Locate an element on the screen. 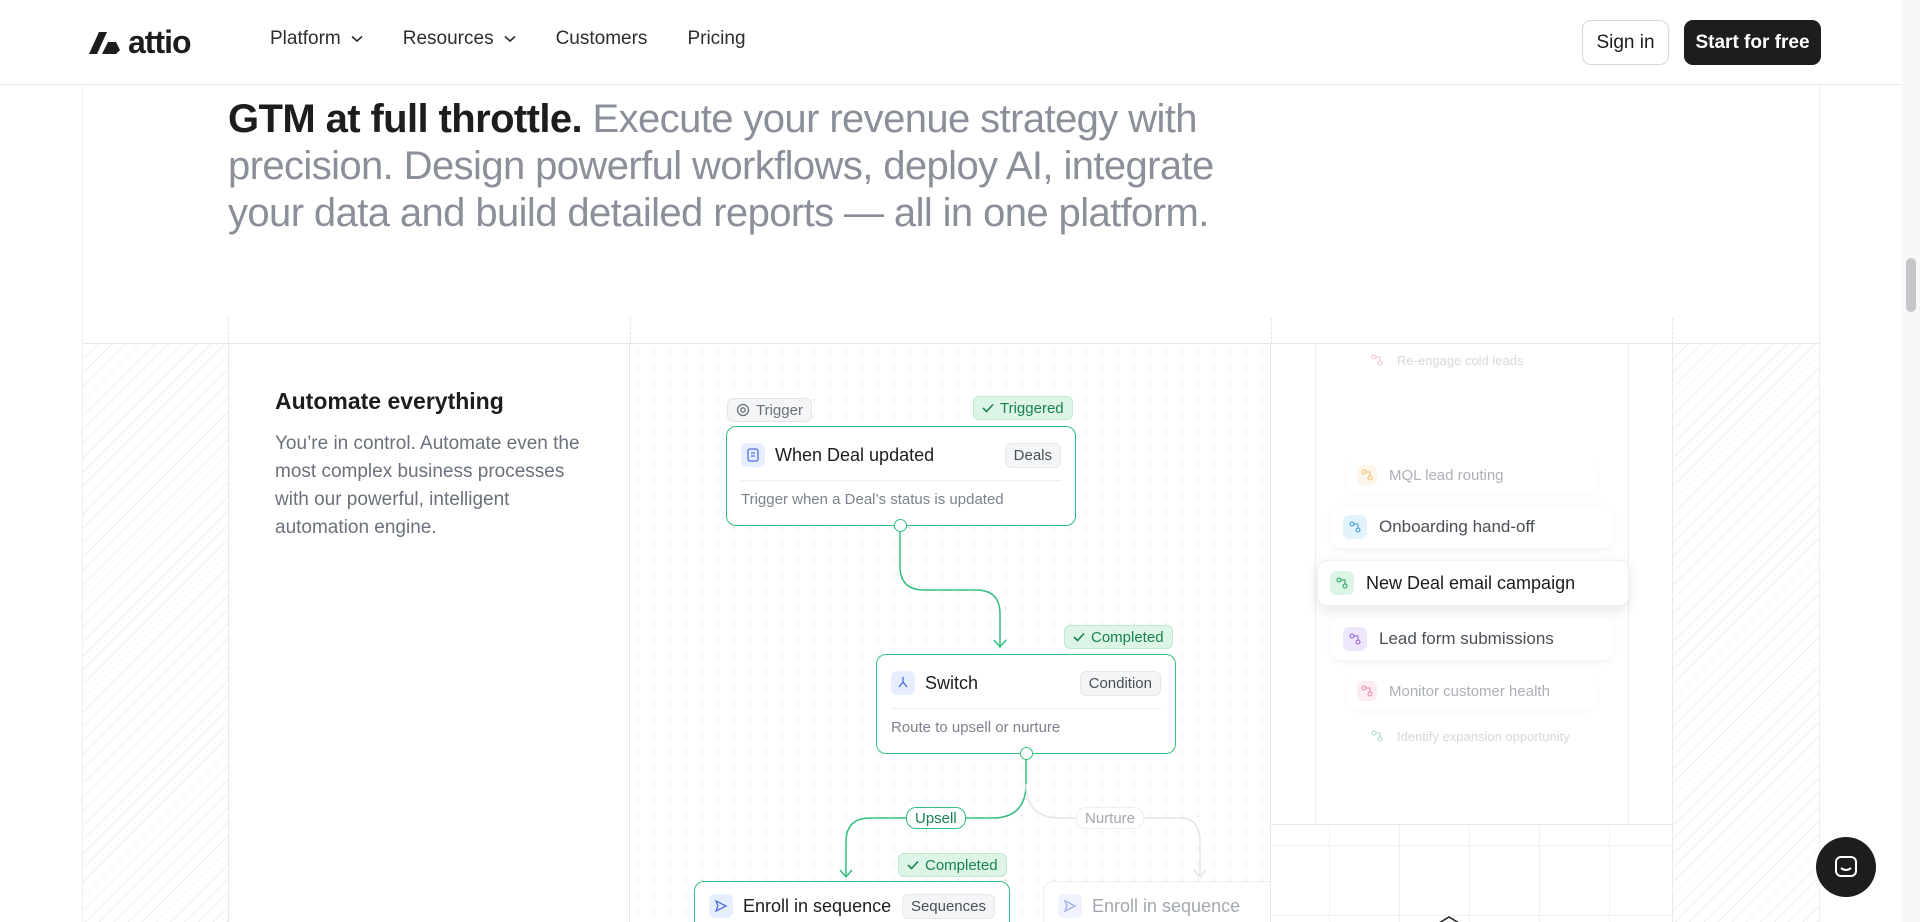  workflow-item-label: Monitor customer health is located at coordinates (1469, 691).